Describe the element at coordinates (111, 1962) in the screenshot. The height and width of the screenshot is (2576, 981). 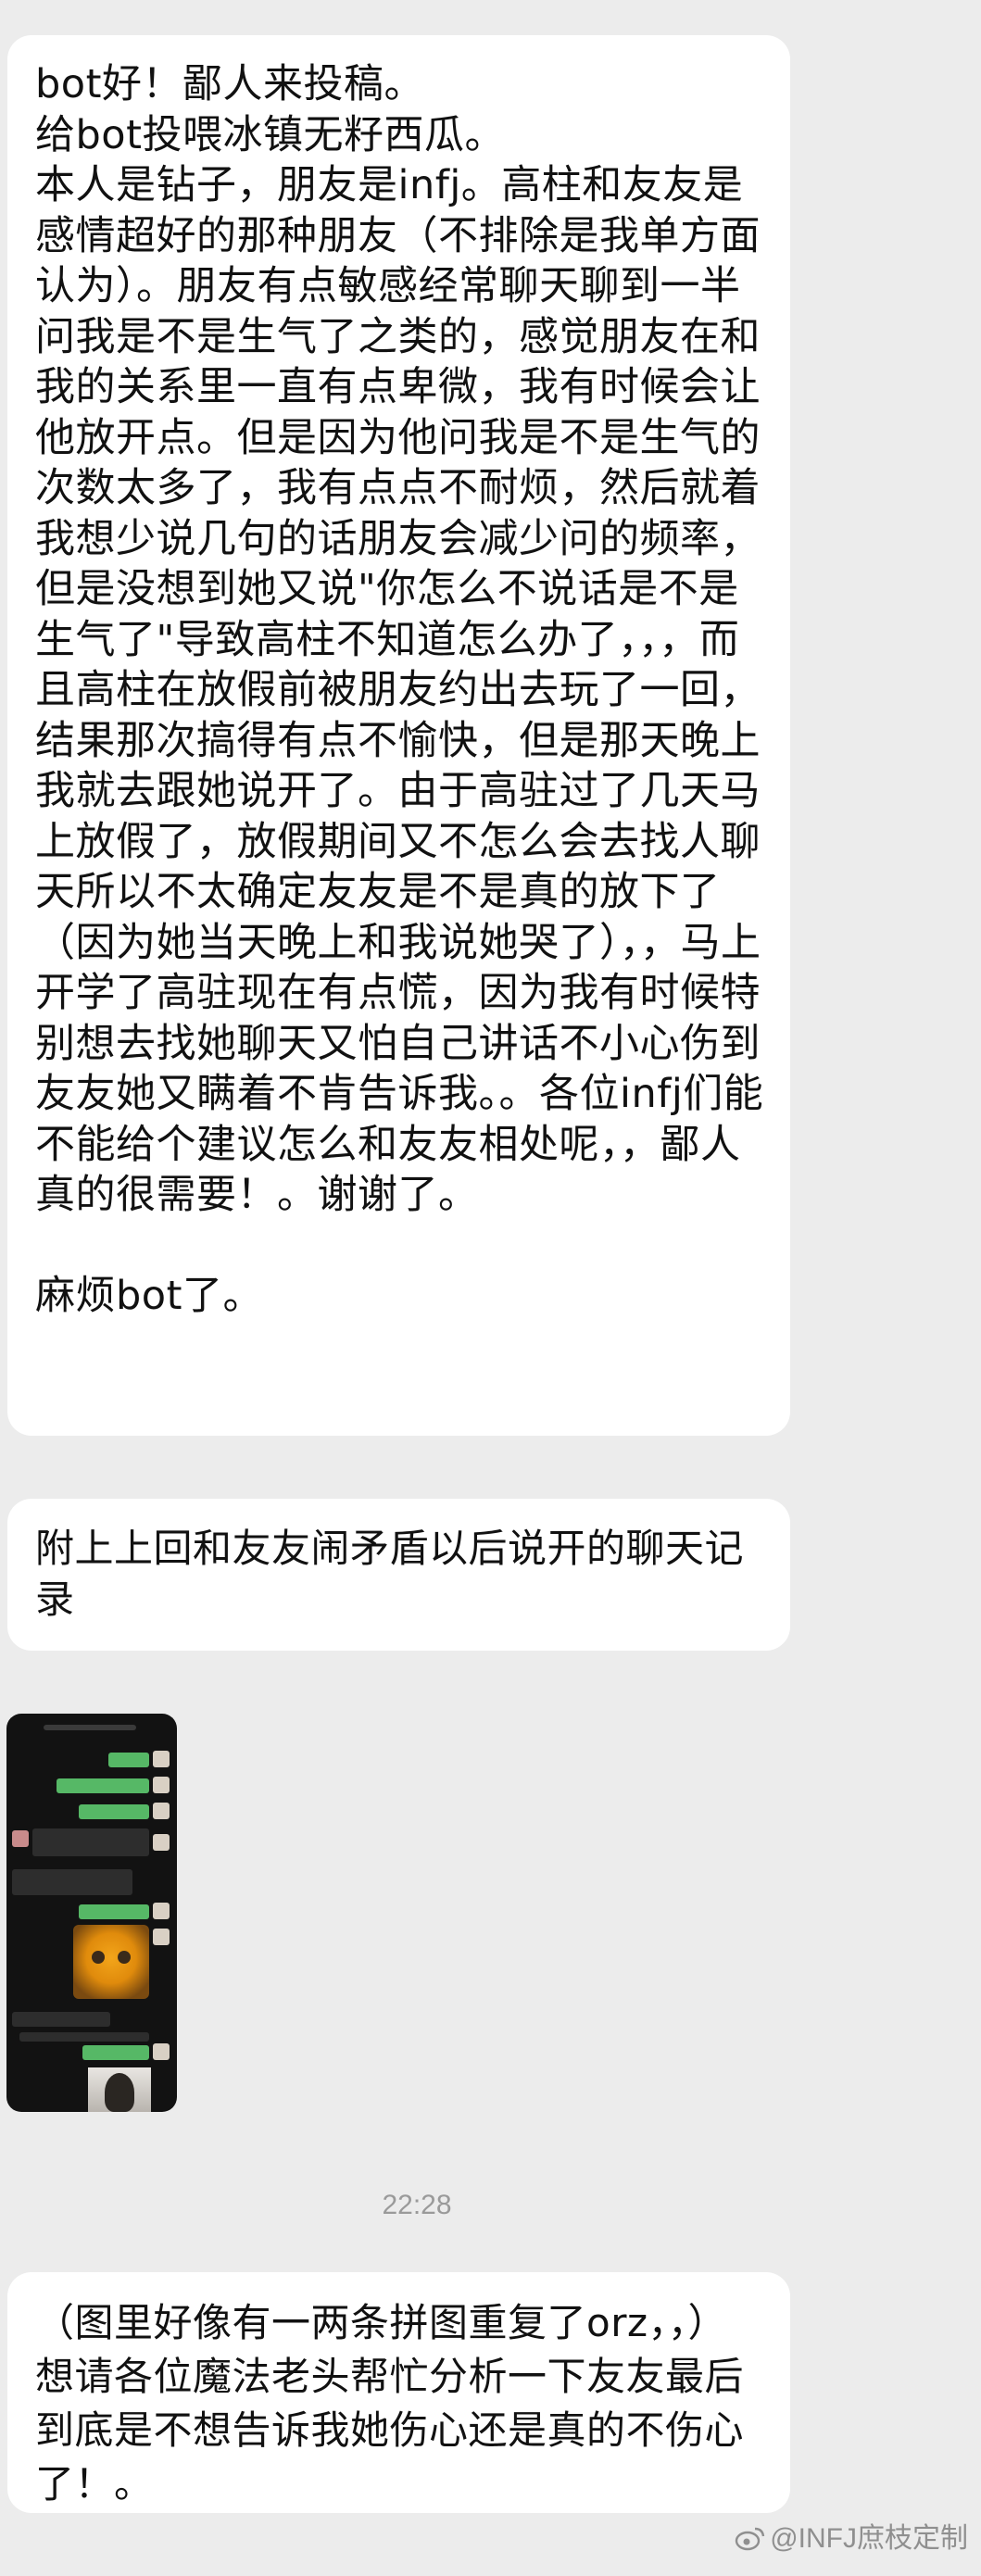
I see `thumb-sticker` at that location.